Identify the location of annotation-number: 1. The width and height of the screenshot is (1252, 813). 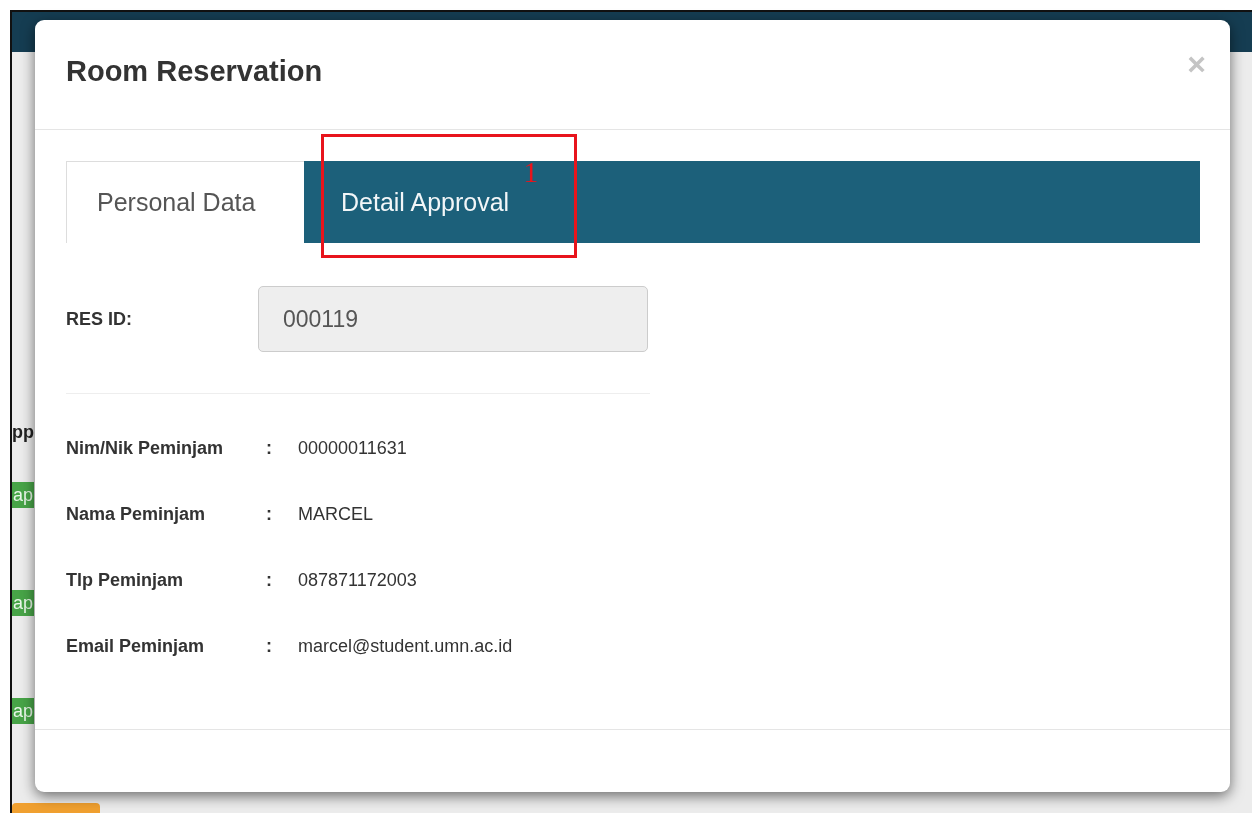
(531, 172).